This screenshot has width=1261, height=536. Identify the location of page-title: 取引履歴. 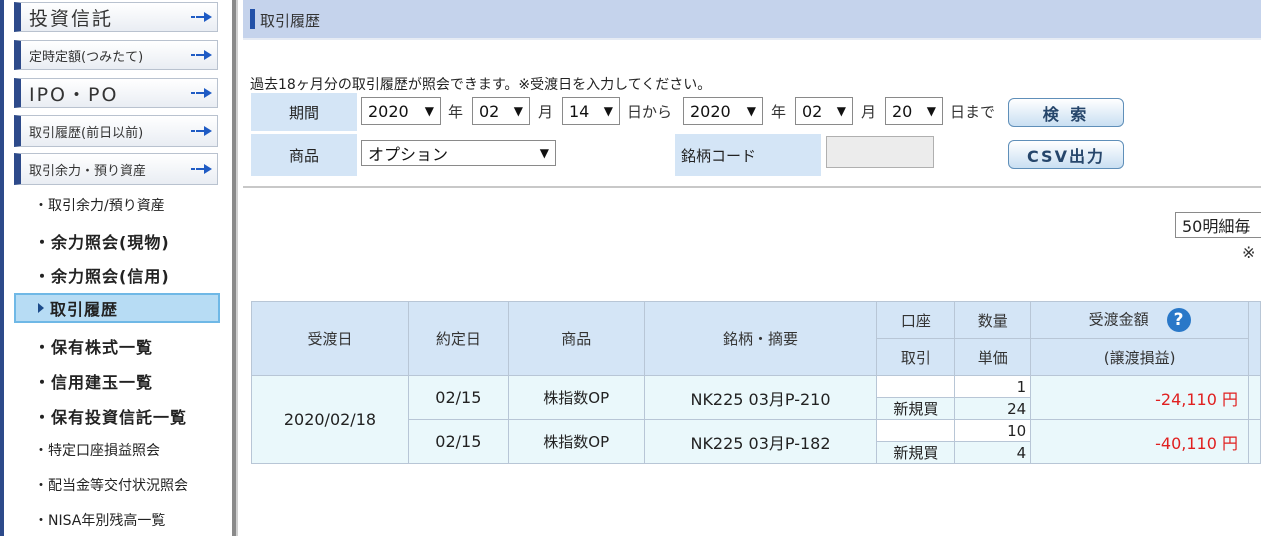
(290, 21).